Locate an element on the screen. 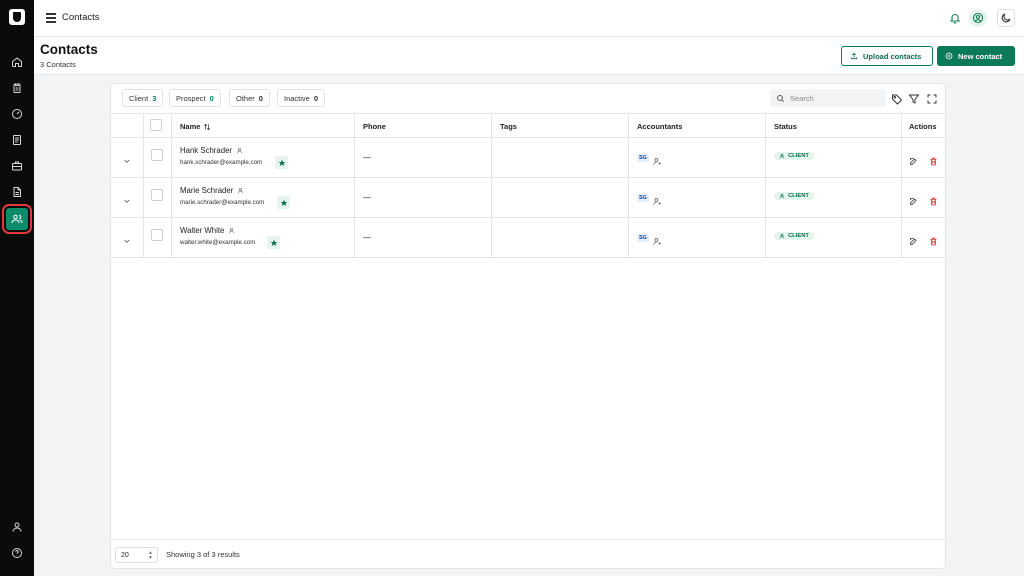  contact-name: Marie Schrader is located at coordinates (212, 190).